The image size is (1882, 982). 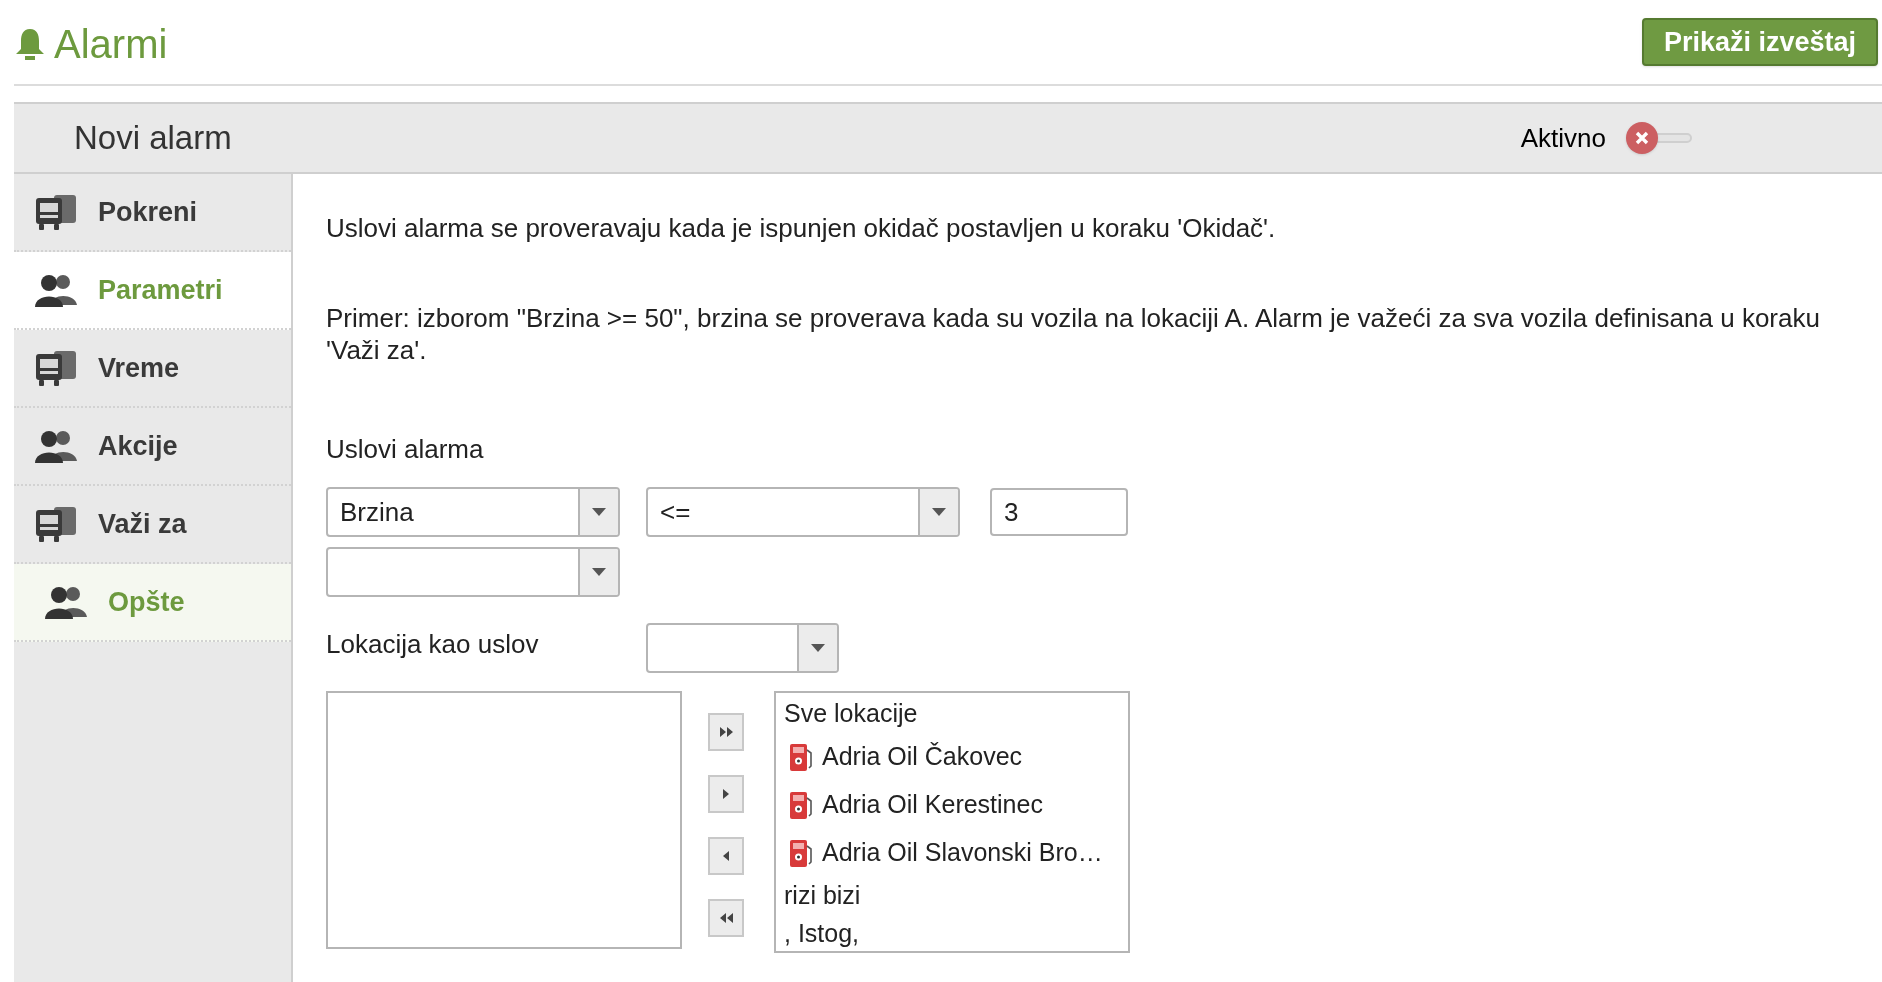 What do you see at coordinates (742, 648) in the screenshot?
I see `location-dropdown` at bounding box center [742, 648].